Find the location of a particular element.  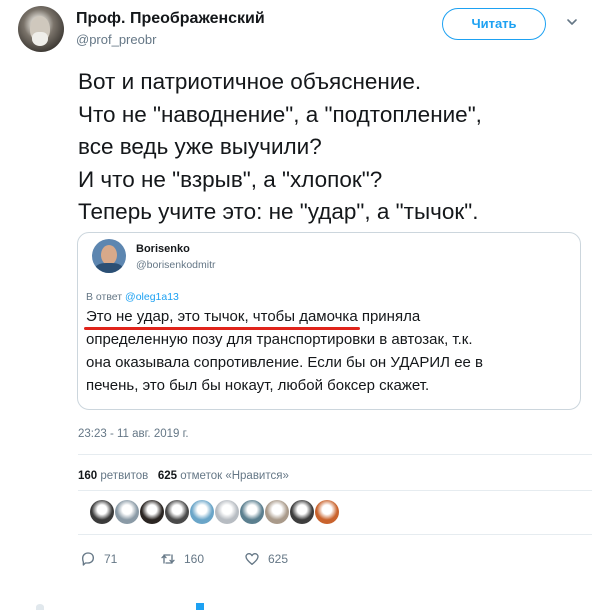

tweet-line: И что не "взрыв", а "хлопок"? is located at coordinates (230, 179).